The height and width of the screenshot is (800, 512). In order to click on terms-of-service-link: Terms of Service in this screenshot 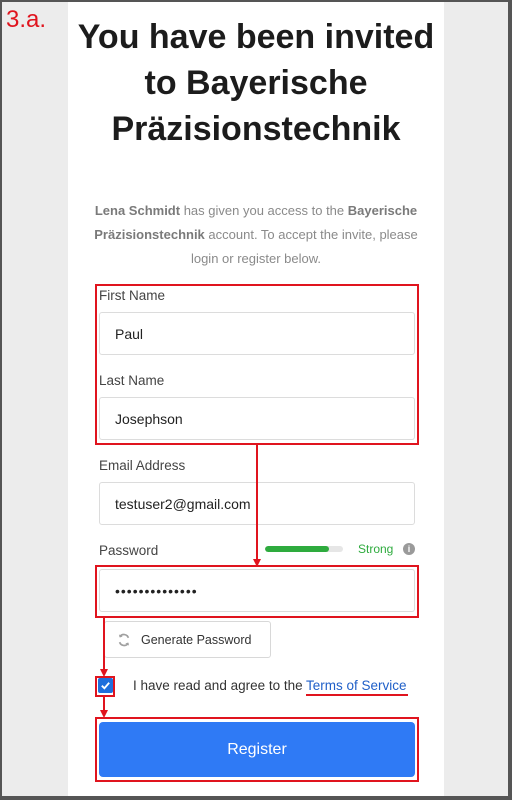, I will do `click(356, 685)`.